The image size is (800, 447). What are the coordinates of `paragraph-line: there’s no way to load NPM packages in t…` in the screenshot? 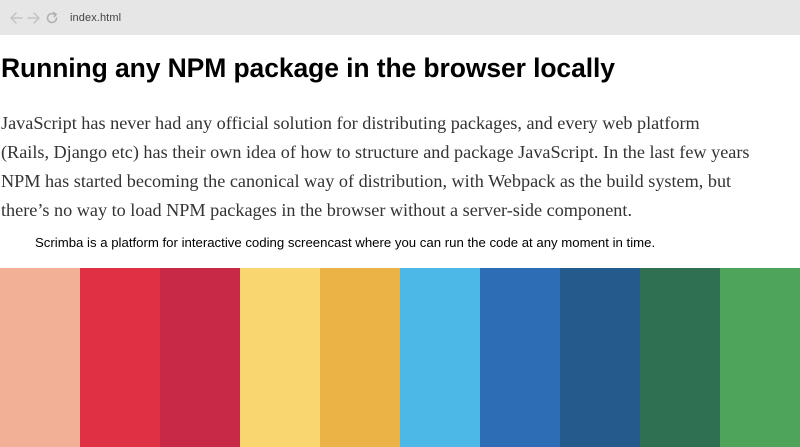 It's located at (316, 210).